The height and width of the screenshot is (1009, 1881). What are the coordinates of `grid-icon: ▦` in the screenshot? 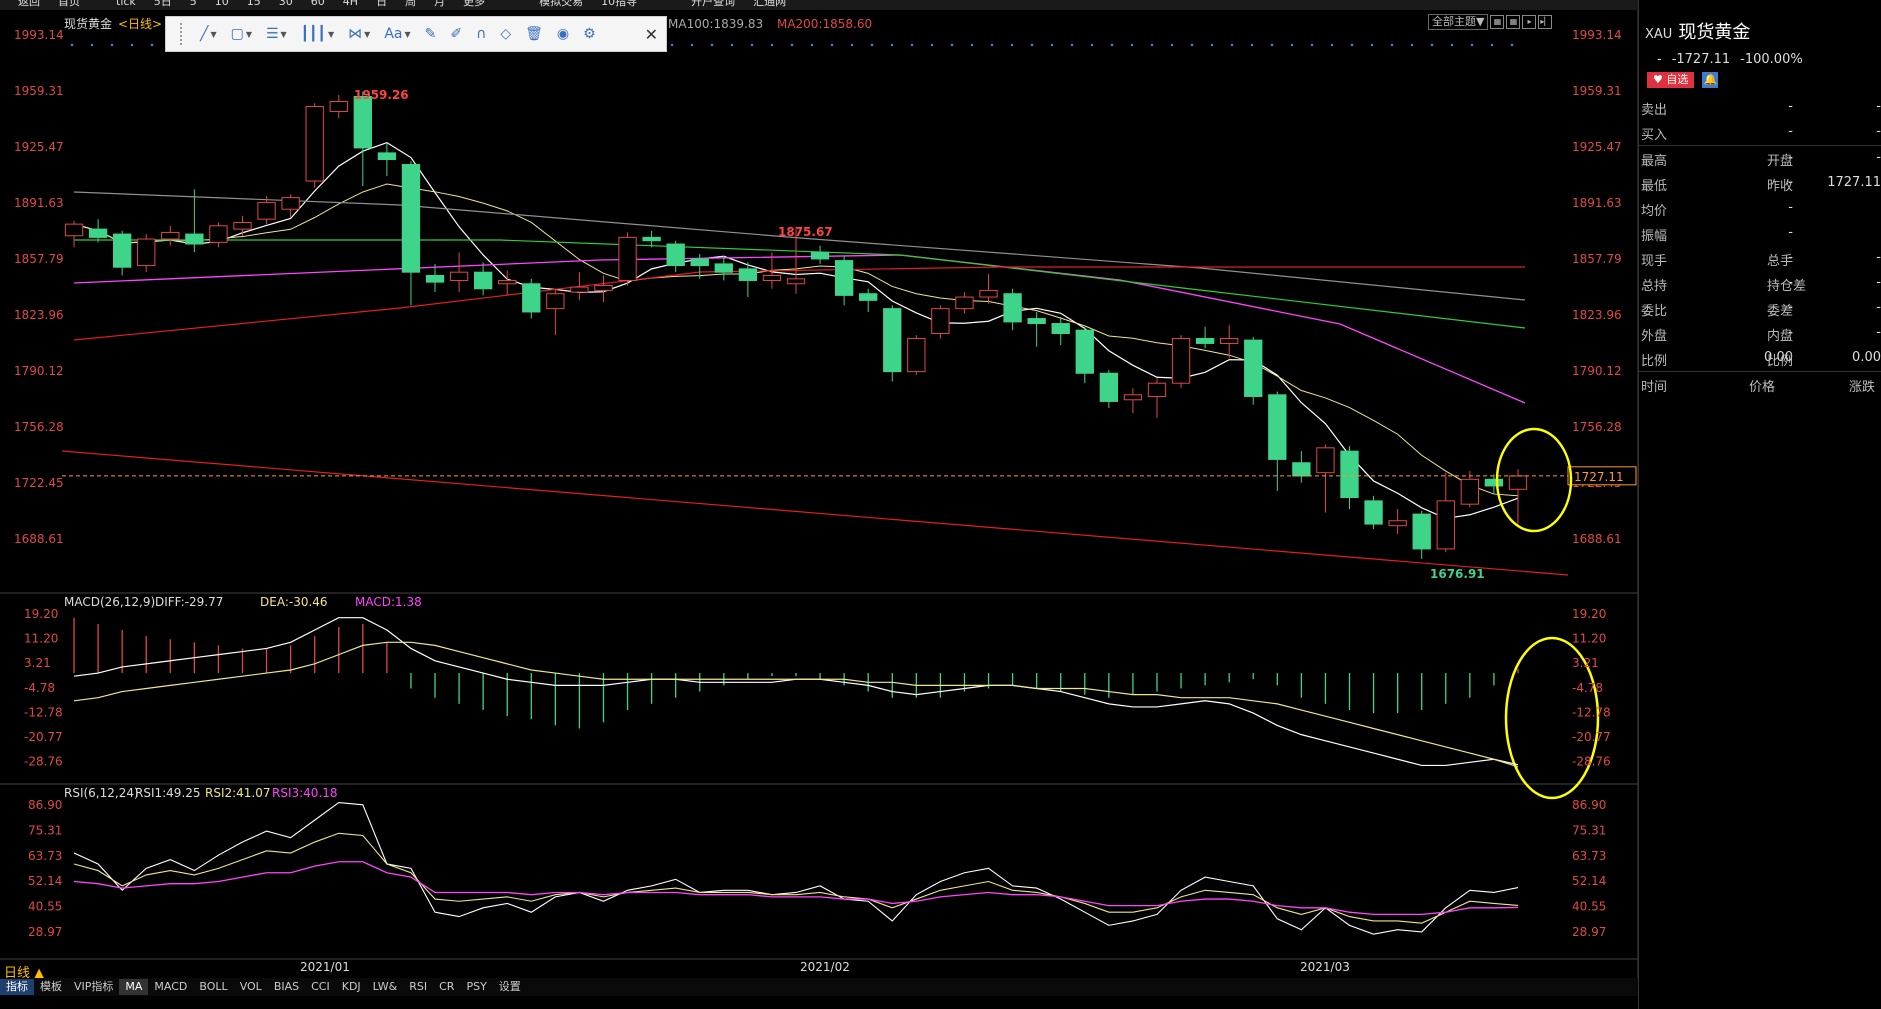 It's located at (1513, 22).